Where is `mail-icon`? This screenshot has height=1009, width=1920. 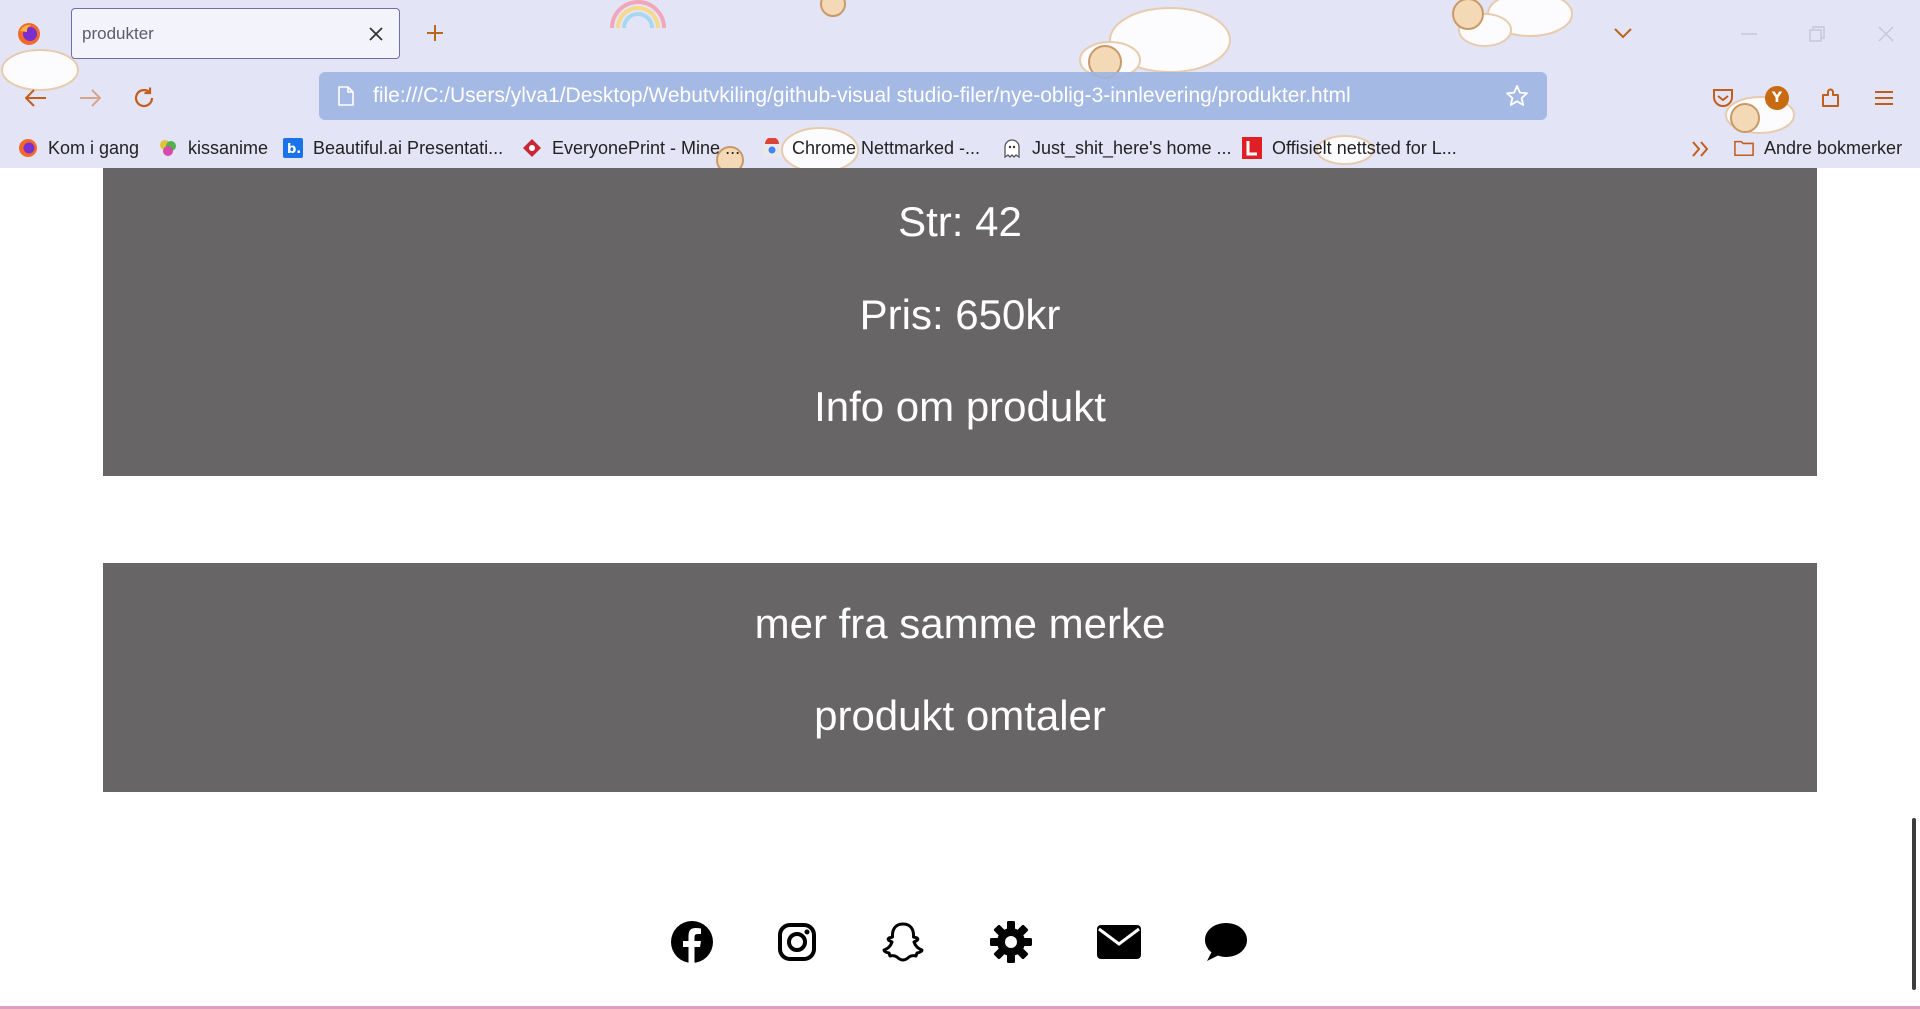
mail-icon is located at coordinates (1119, 942).